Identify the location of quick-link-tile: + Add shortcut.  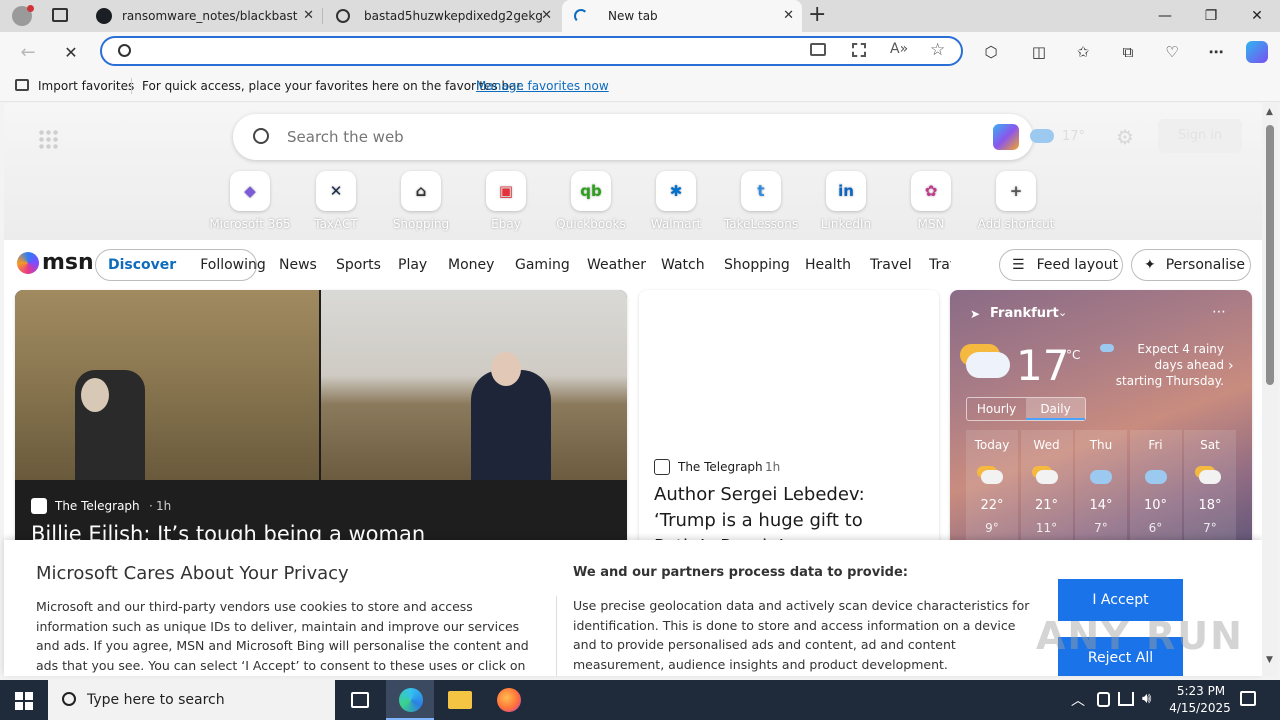
(1016, 201).